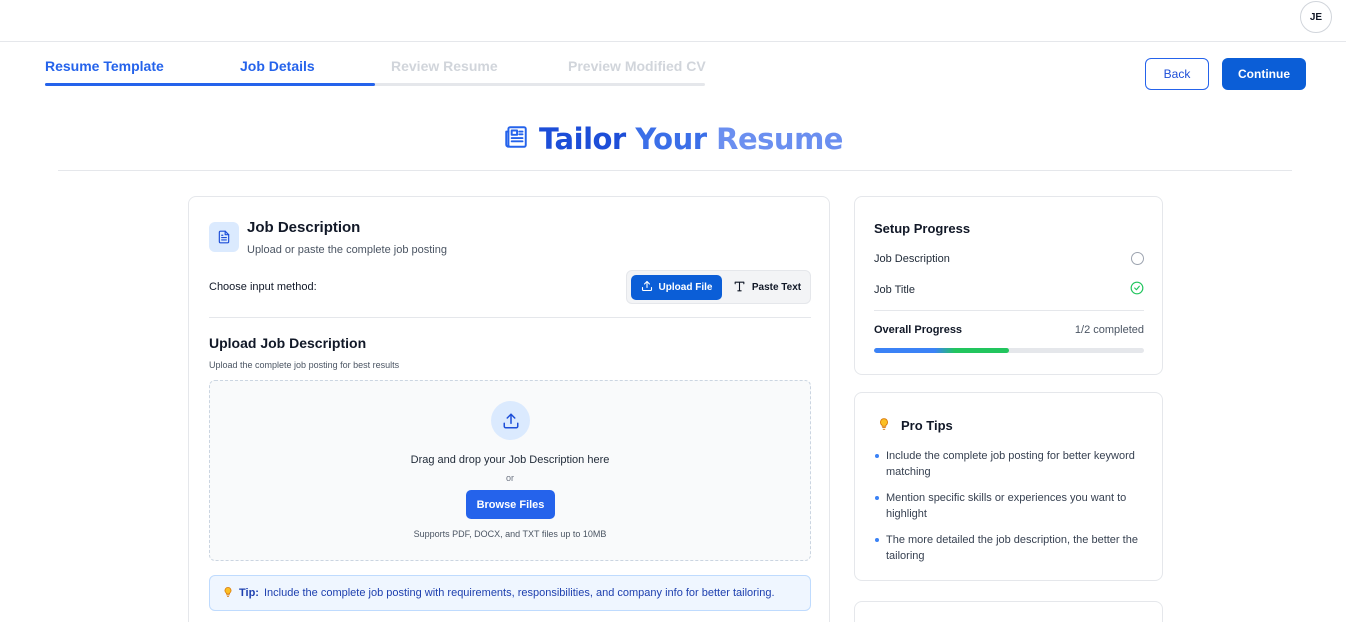 This screenshot has height=622, width=1346. Describe the element at coordinates (582, 139) in the screenshot. I see `title-word-1: Tailor` at that location.